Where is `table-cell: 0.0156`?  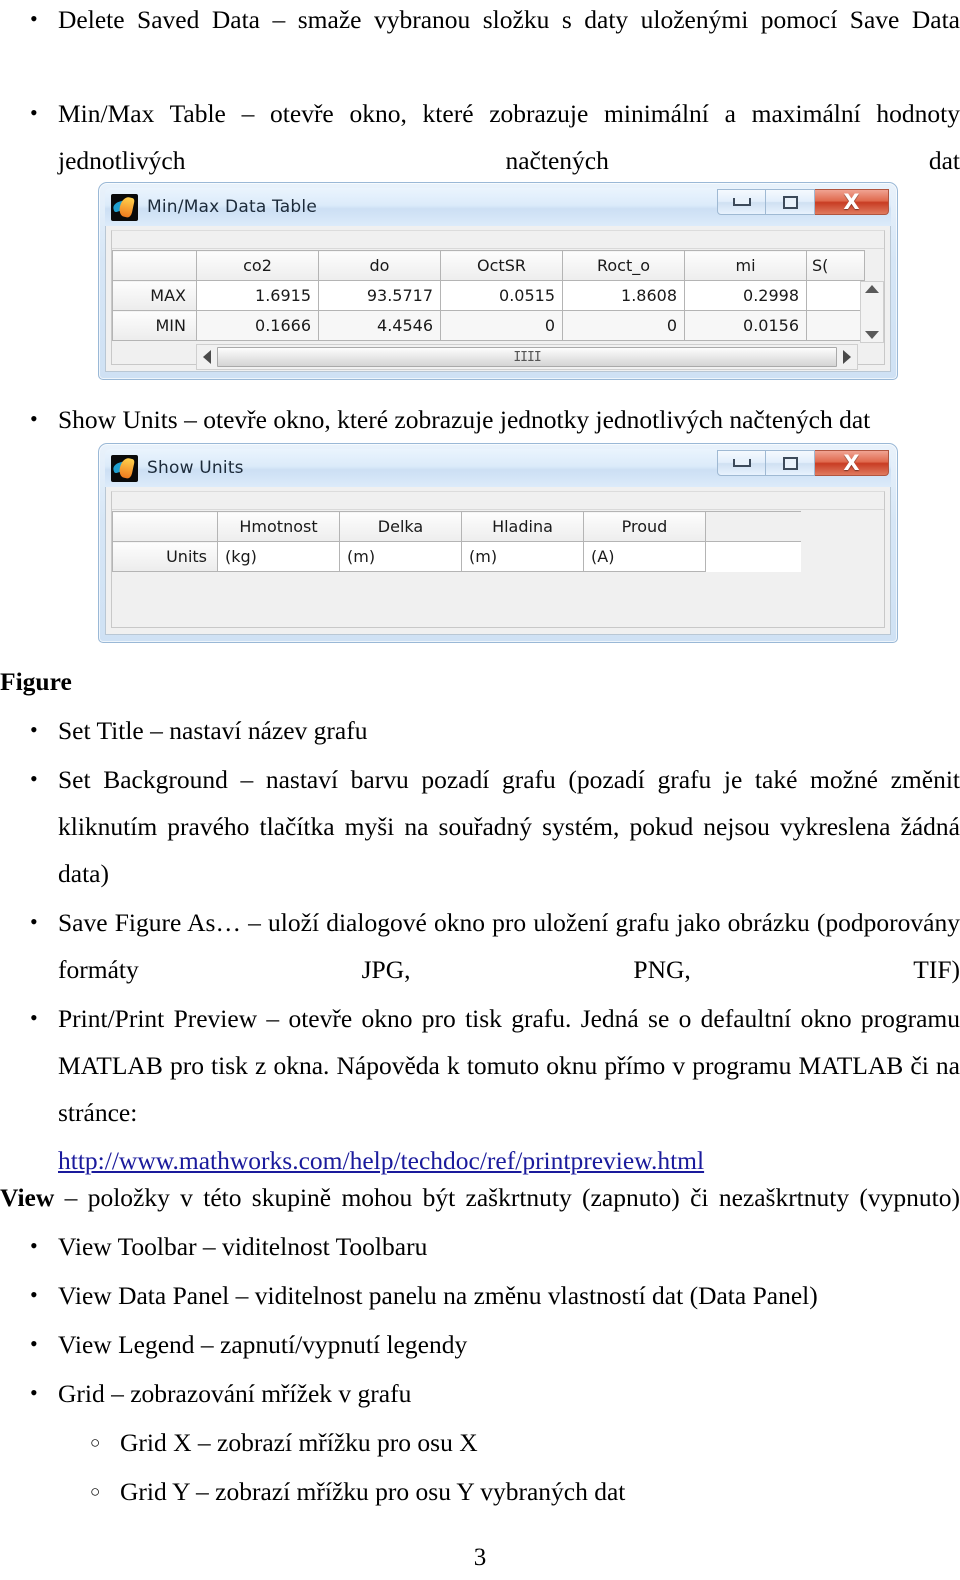 table-cell: 0.0156 is located at coordinates (745, 325).